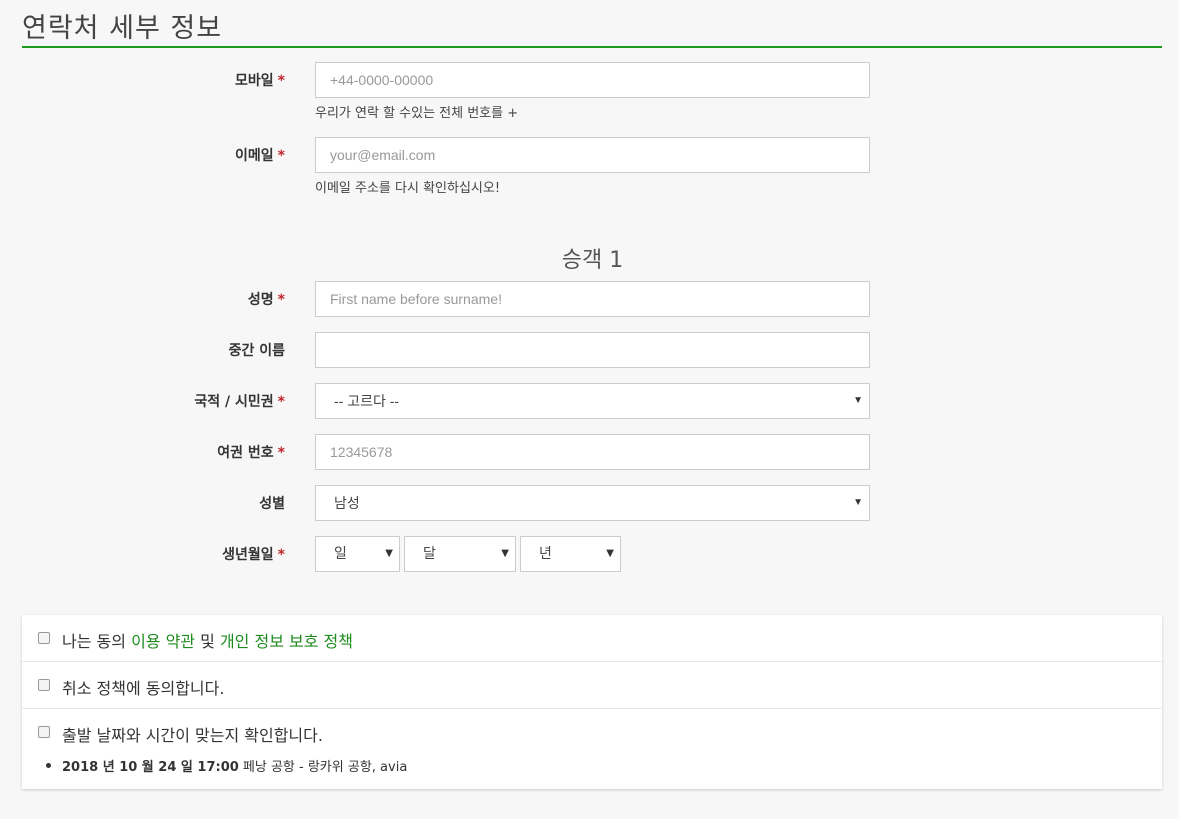  I want to click on name-label: 성명 *, so click(266, 300).